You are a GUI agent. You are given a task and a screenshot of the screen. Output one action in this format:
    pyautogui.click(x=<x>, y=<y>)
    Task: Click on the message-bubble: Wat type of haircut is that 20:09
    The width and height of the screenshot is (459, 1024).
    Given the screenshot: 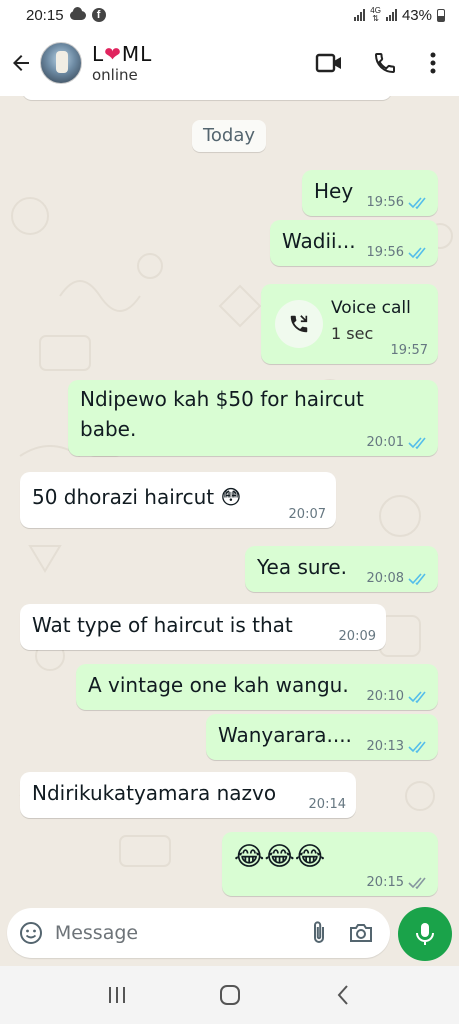 What is the action you would take?
    pyautogui.click(x=203, y=627)
    